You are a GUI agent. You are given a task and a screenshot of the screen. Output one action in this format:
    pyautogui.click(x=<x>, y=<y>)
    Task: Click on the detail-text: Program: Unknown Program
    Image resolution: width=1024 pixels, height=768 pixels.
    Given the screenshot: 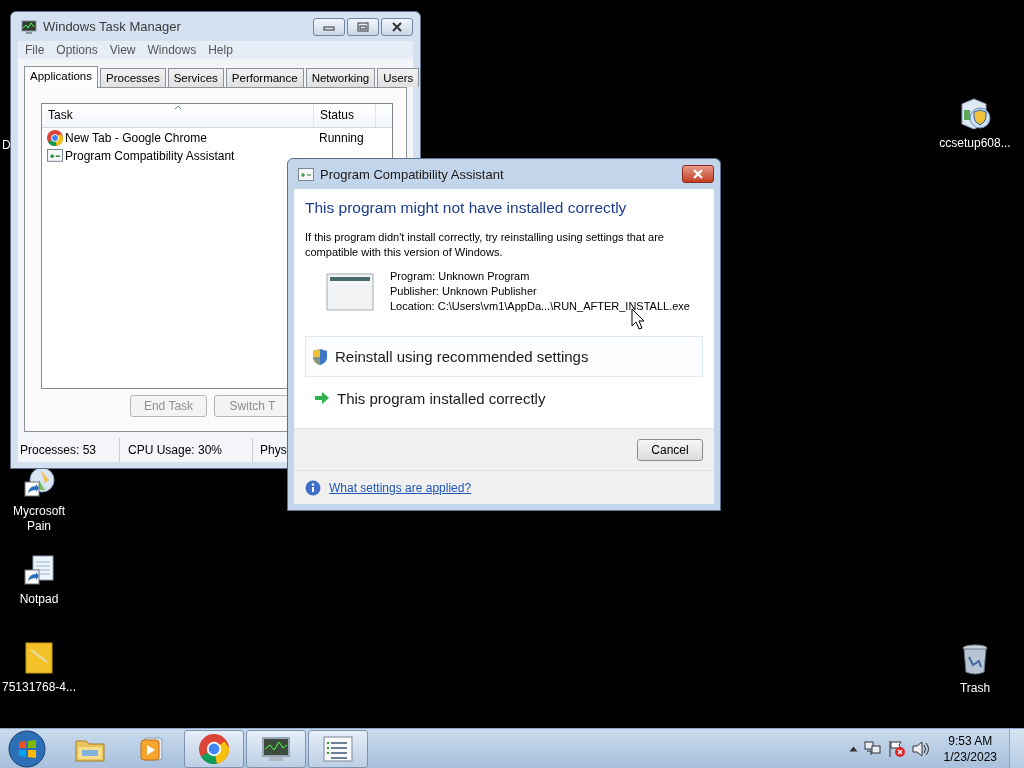 What is the action you would take?
    pyautogui.click(x=460, y=276)
    